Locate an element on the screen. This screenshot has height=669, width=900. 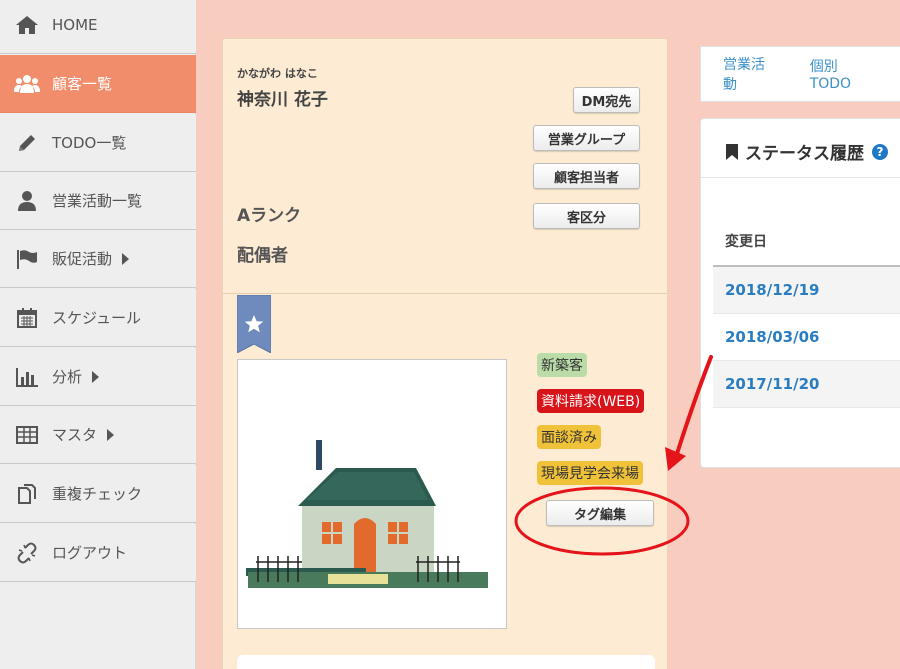
customer-class-button: 客区分 is located at coordinates (586, 216).